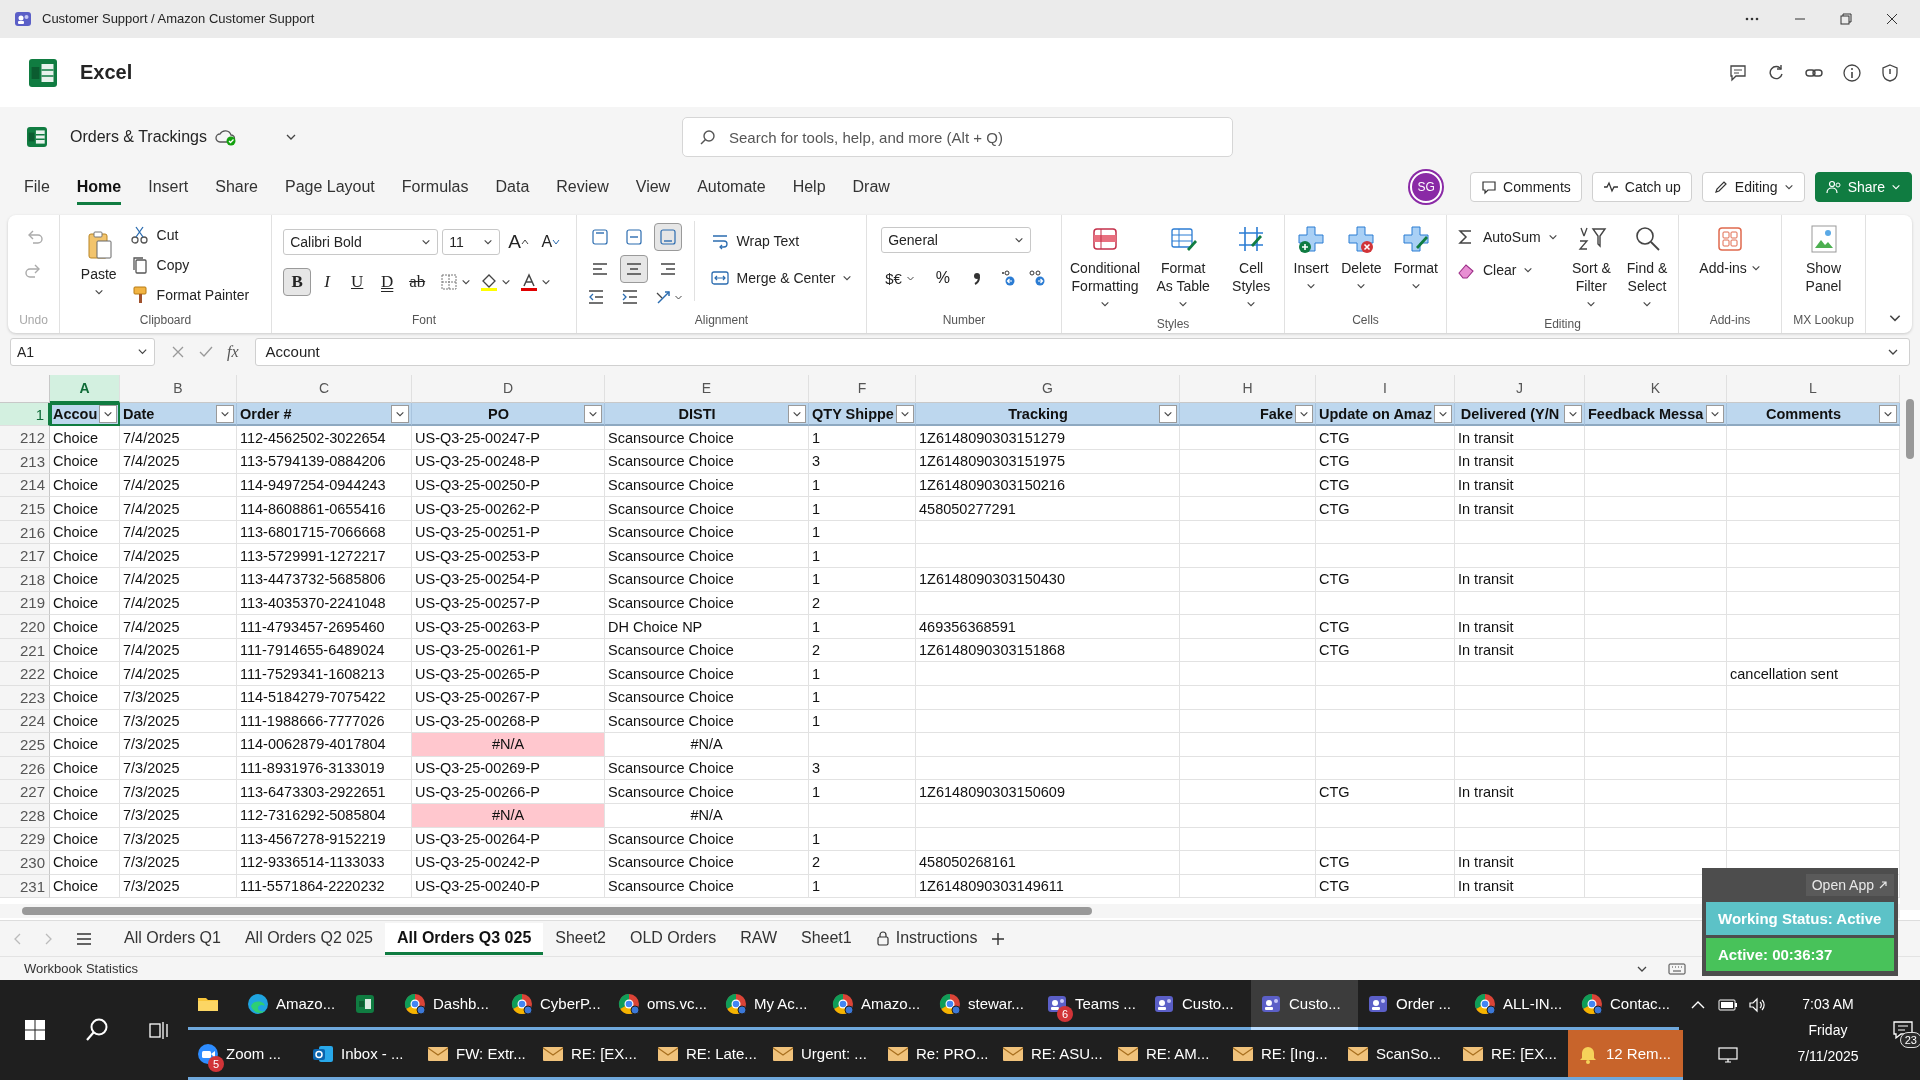 This screenshot has width=1920, height=1080. Describe the element at coordinates (25, 863) in the screenshot. I see `row-header: 230` at that location.